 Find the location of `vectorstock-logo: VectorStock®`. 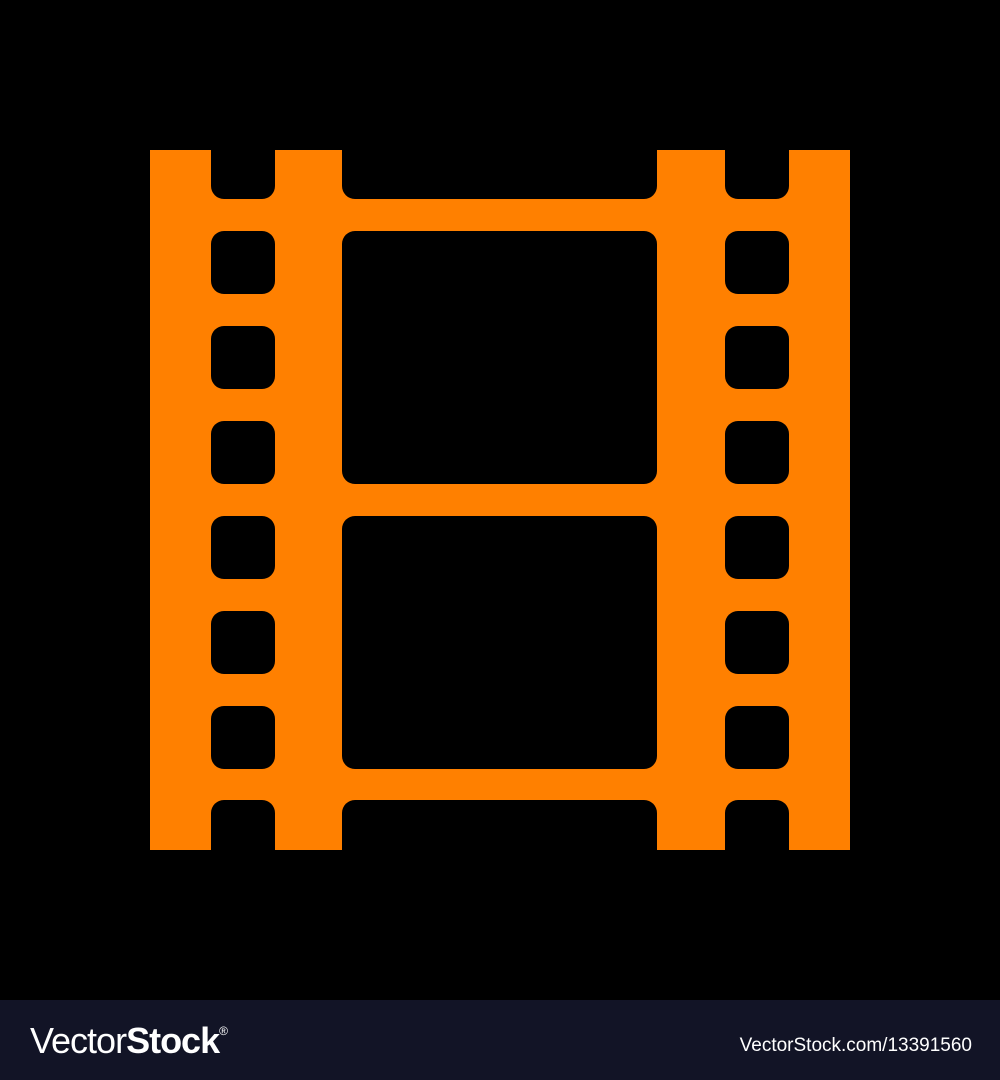

vectorstock-logo: VectorStock® is located at coordinates (129, 1041).